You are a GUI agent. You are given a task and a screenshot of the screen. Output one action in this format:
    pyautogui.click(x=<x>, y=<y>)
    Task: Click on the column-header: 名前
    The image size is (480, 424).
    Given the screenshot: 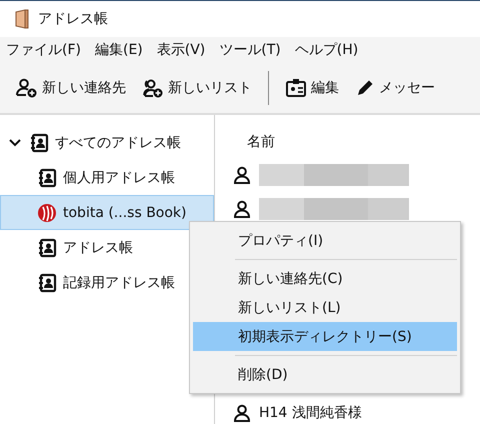 What is the action you would take?
    pyautogui.click(x=261, y=141)
    